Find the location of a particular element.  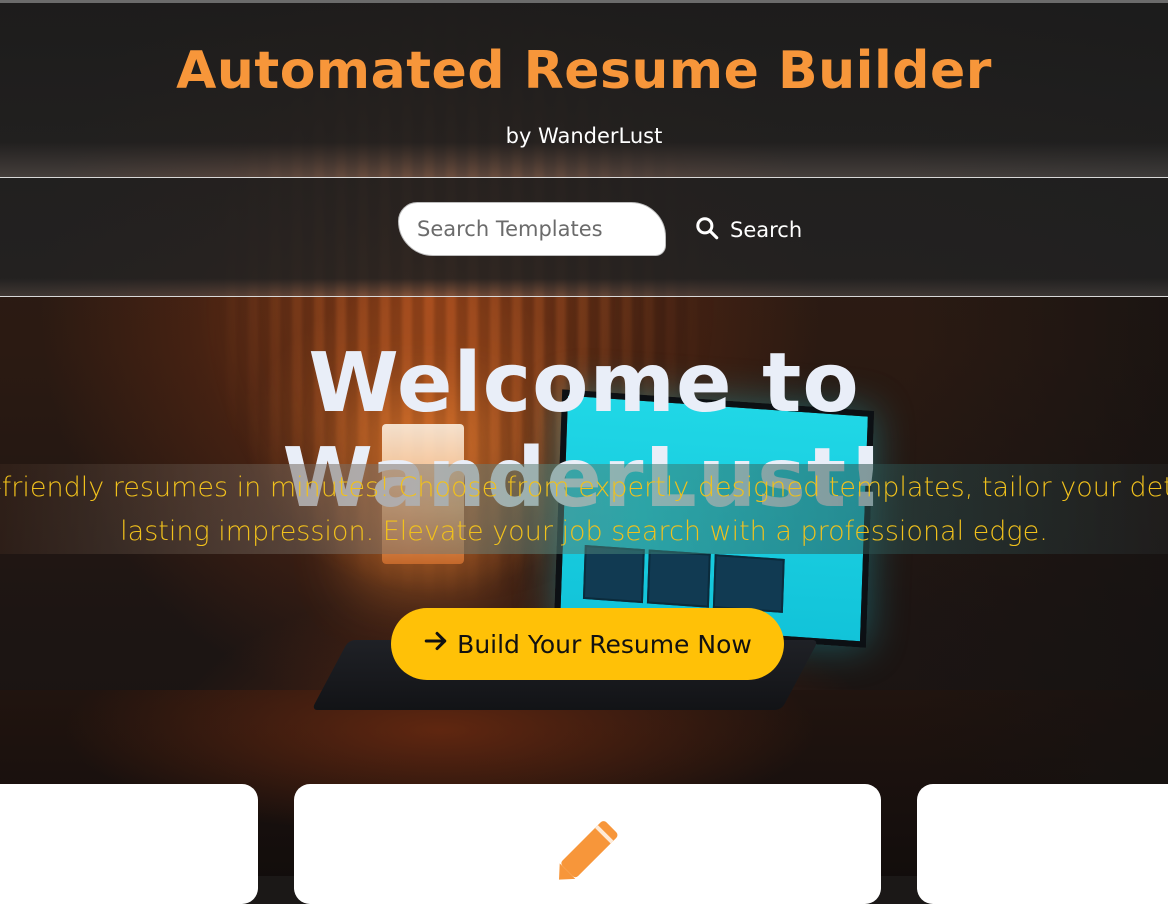

site-title: Automated Resume Builder is located at coordinates (584, 71).